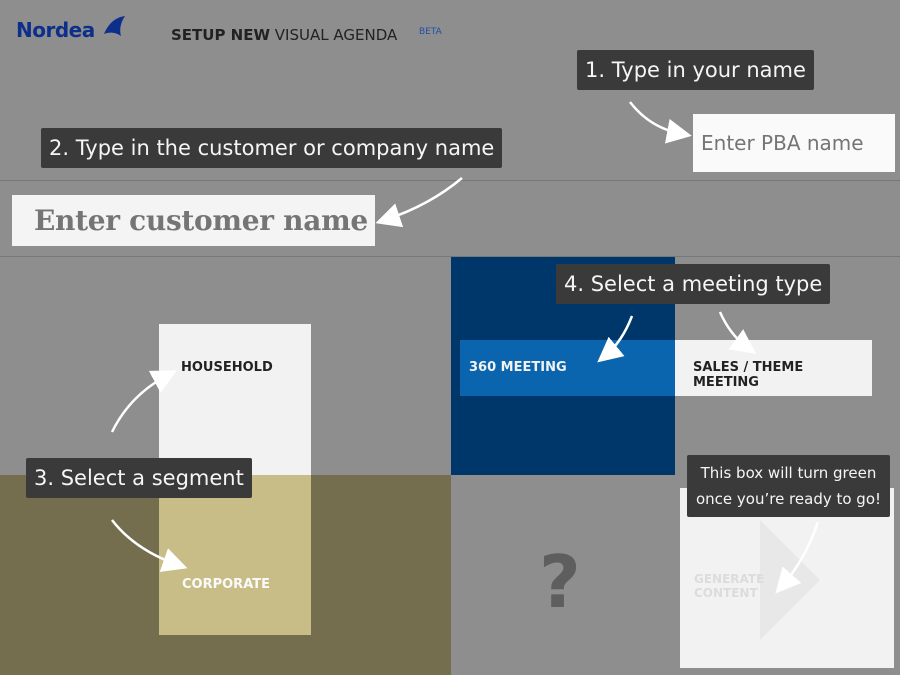 This screenshot has height=675, width=900. I want to click on step1-callout: 1. Type in your name, so click(695, 70).